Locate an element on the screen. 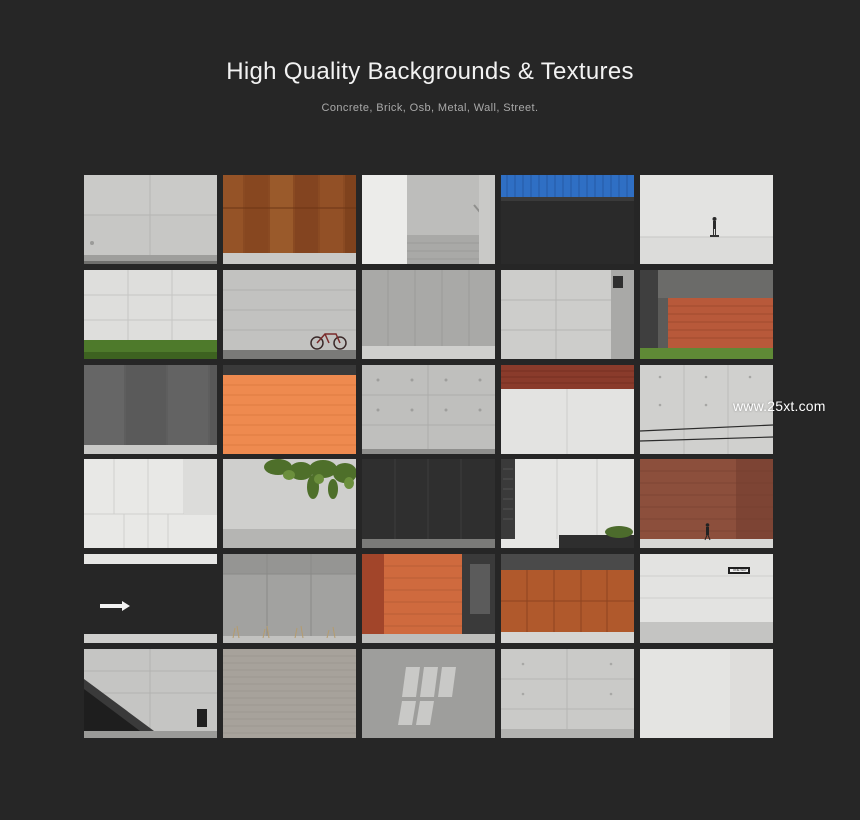 The width and height of the screenshot is (860, 820). tile-white-panel-planter is located at coordinates (567, 504).